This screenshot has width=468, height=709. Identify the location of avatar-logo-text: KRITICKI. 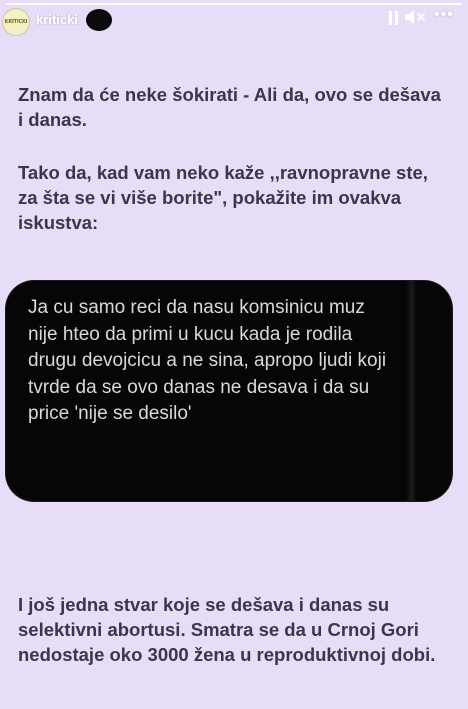
(16, 22).